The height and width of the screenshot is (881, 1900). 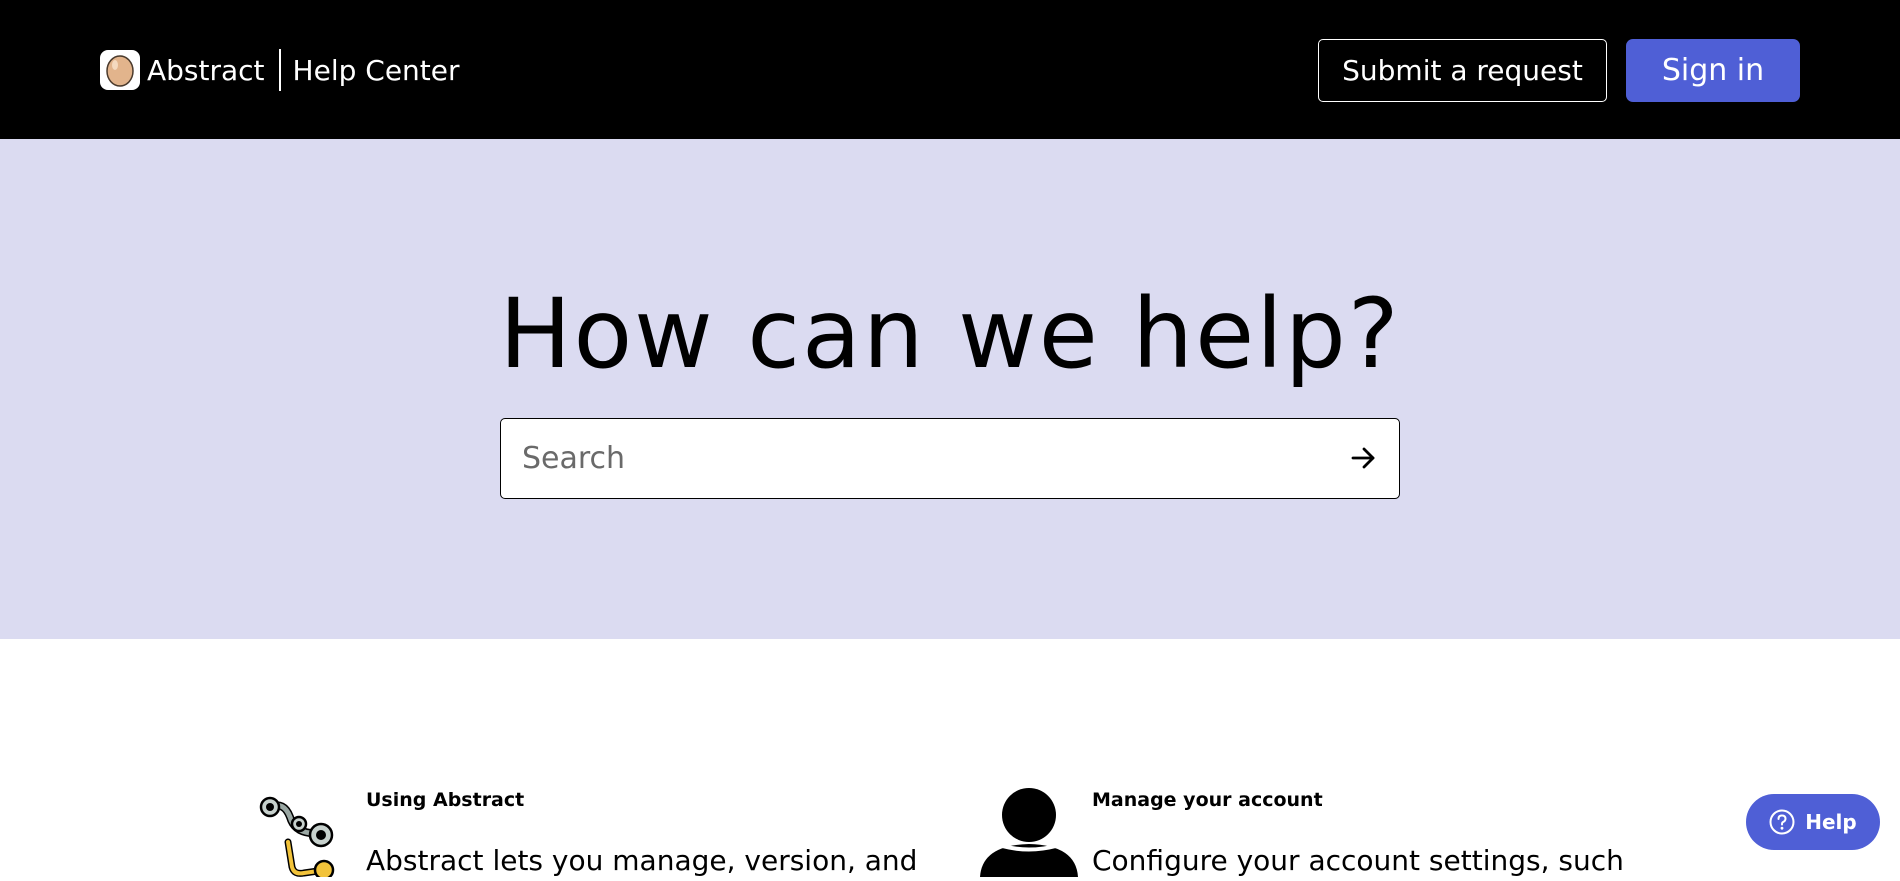 What do you see at coordinates (304, 834) in the screenshot?
I see `robot-arm-icon` at bounding box center [304, 834].